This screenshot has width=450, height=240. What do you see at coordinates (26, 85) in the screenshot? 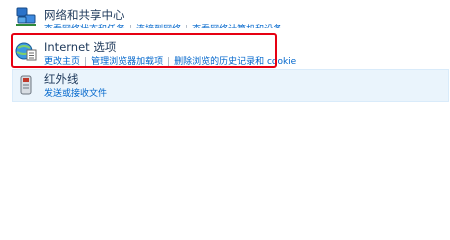
I see `infrared-icon` at bounding box center [26, 85].